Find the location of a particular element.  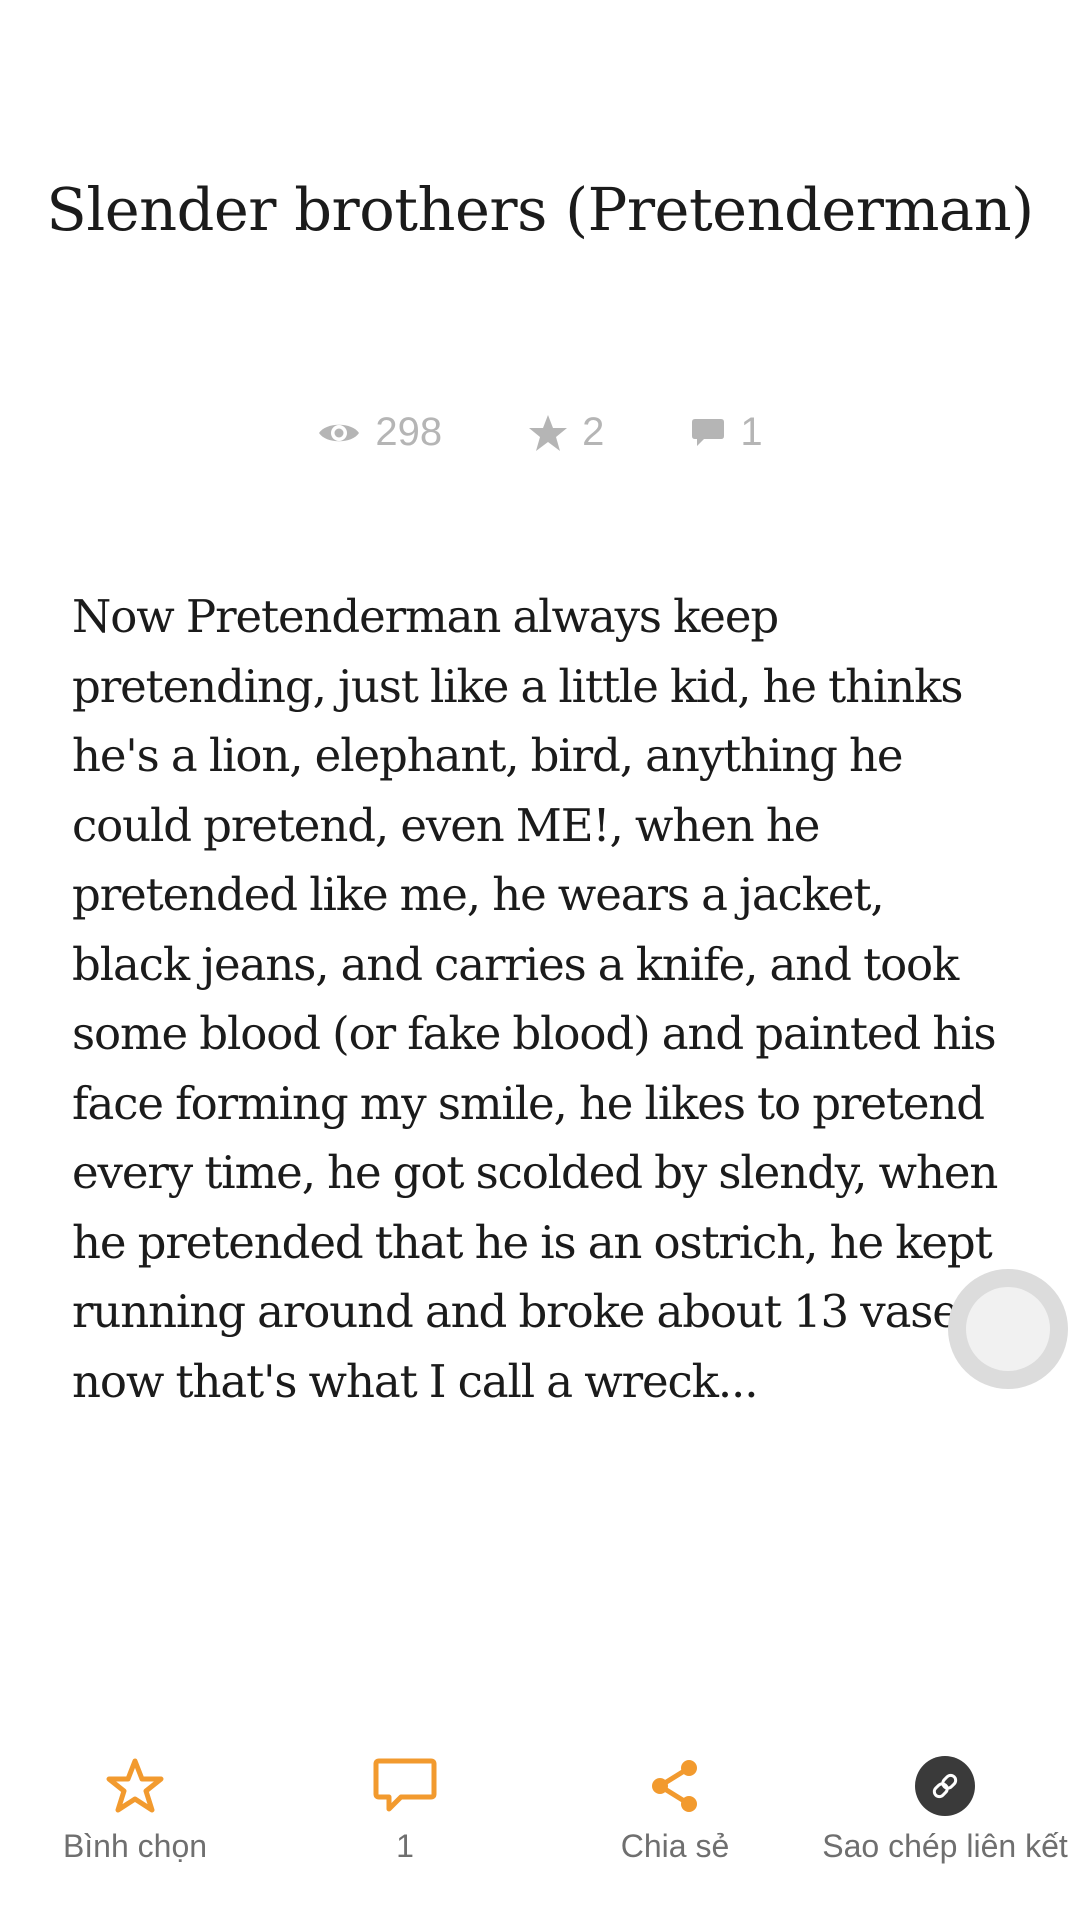

comments-stat: 1 is located at coordinates (726, 432).